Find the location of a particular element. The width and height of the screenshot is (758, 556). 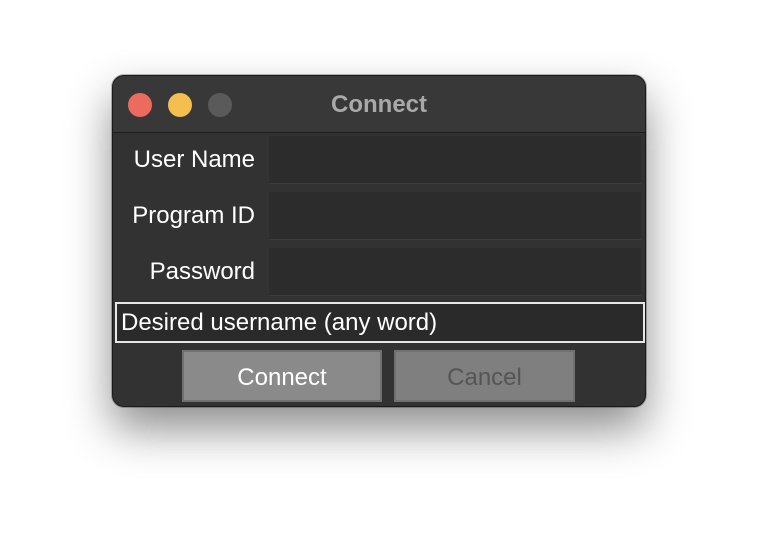

cancel-button: Cancel is located at coordinates (484, 376).